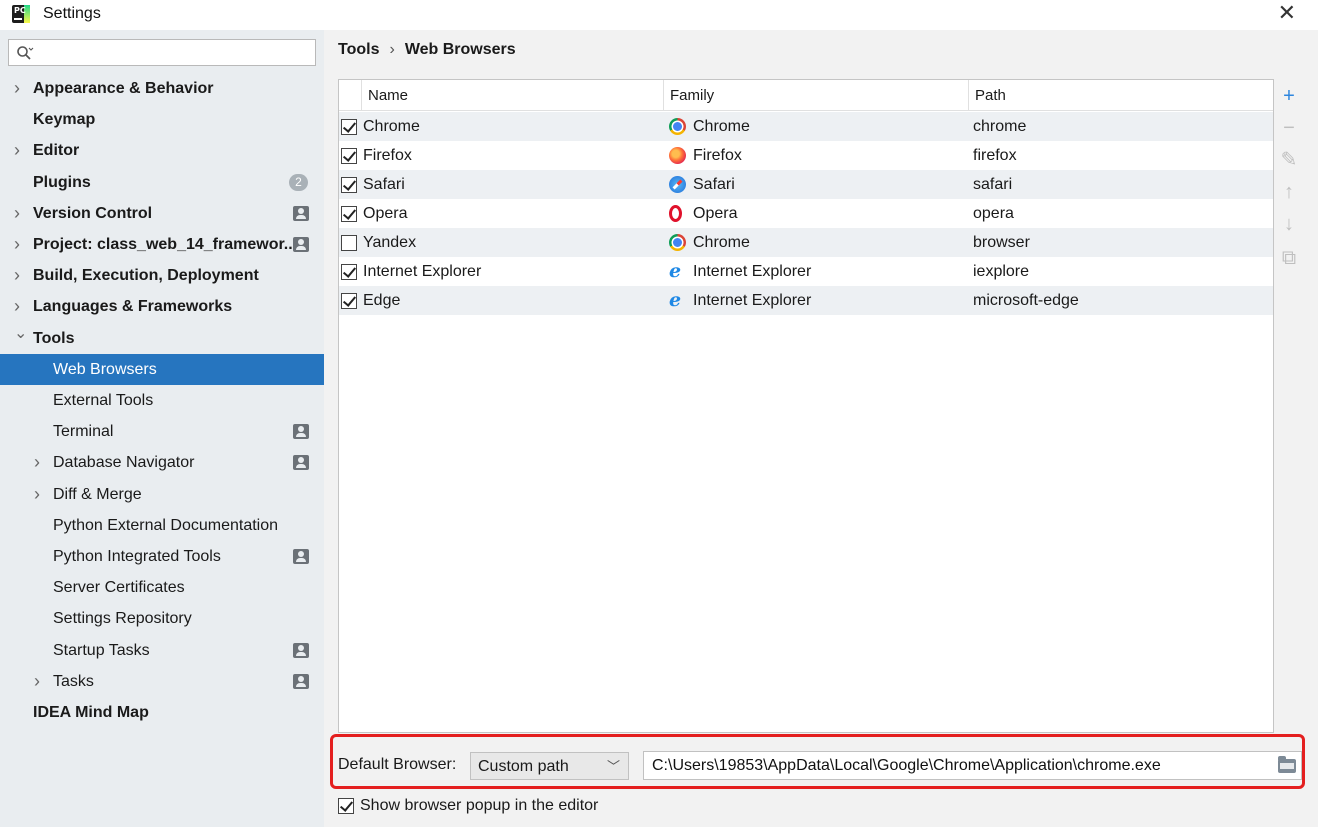  What do you see at coordinates (1289, 224) in the screenshot?
I see `move-down-icon: ↓` at bounding box center [1289, 224].